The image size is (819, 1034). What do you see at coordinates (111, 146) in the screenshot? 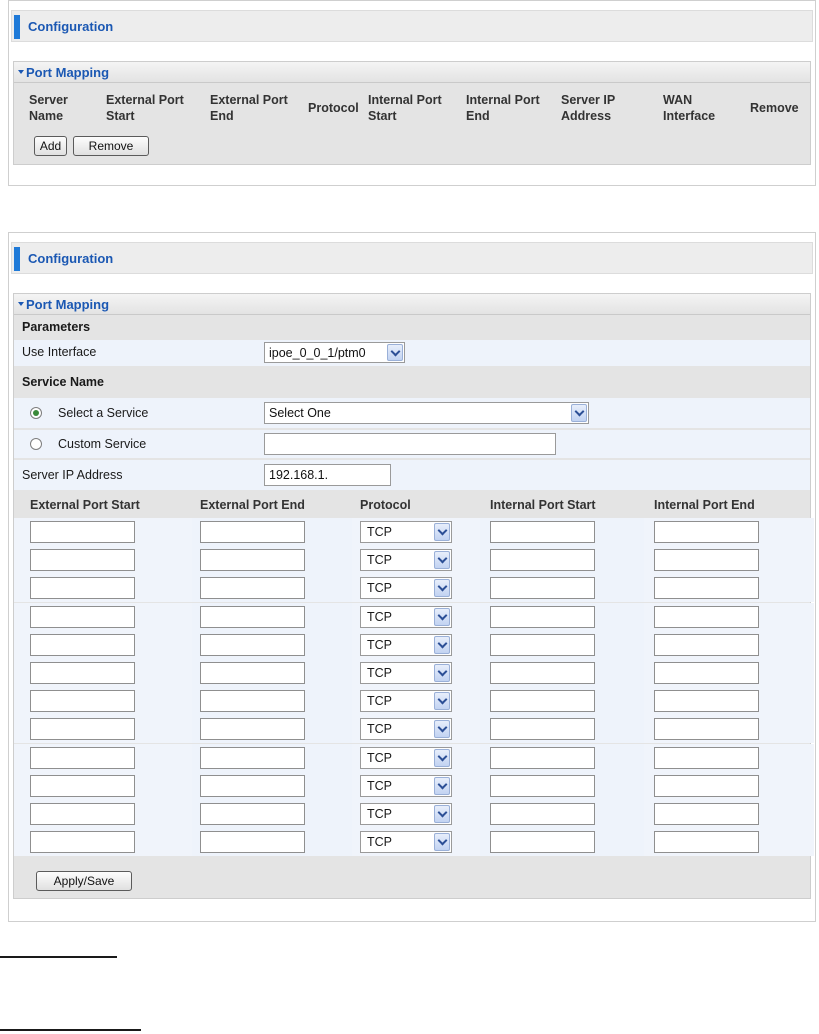
I see `remove-button: Remove` at bounding box center [111, 146].